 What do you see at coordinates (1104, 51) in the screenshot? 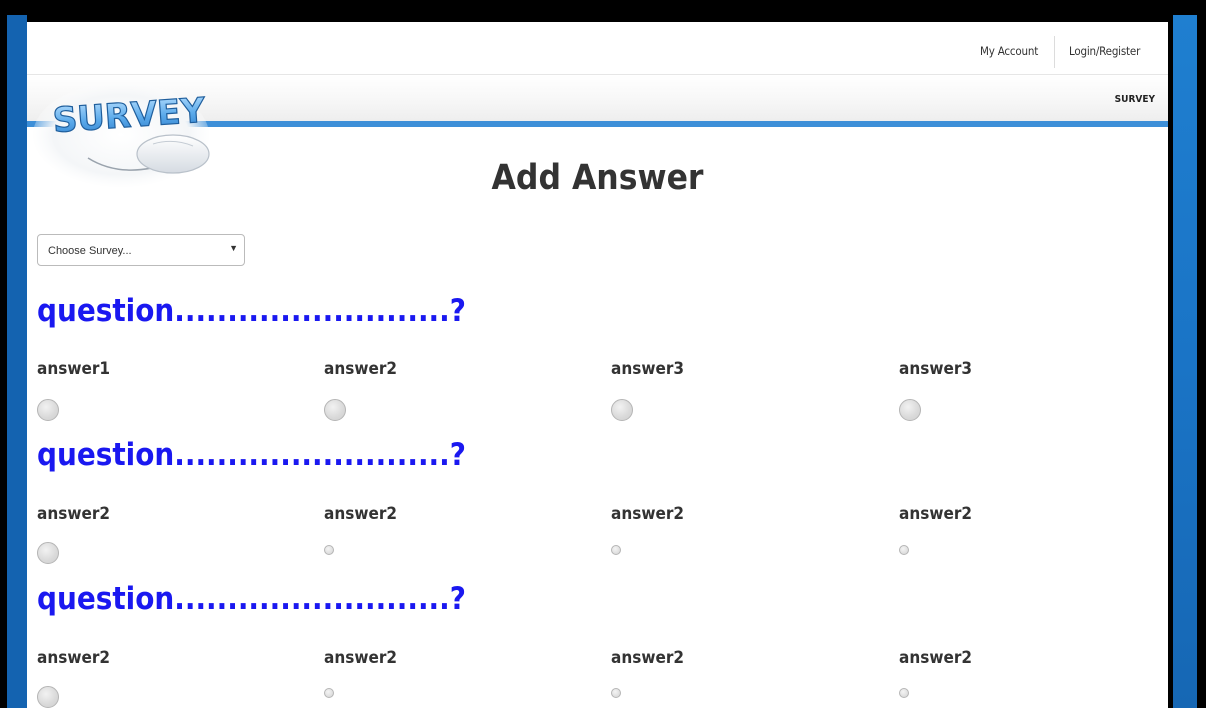
I see `login-register-link: Login/Register` at bounding box center [1104, 51].